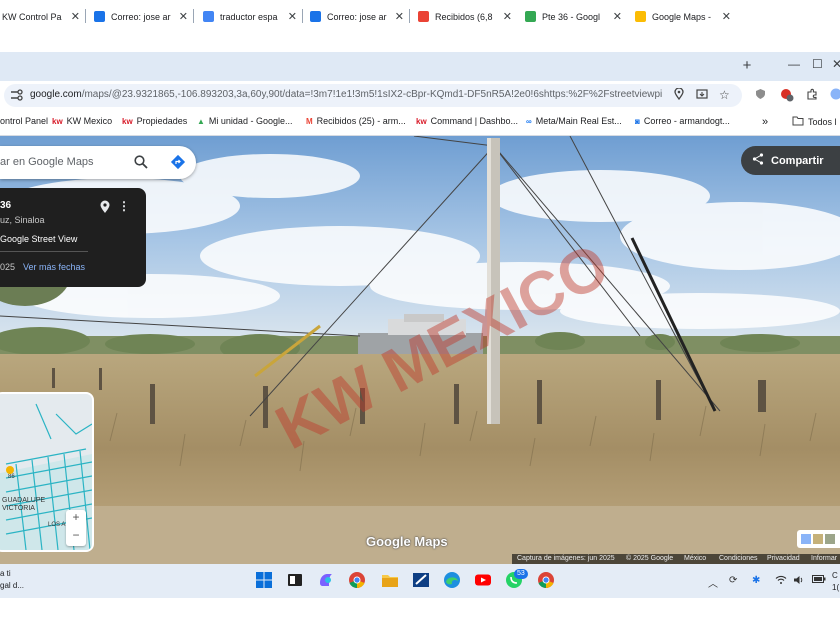  What do you see at coordinates (407, 541) in the screenshot?
I see `google-maps-logo: Google Maps` at bounding box center [407, 541].